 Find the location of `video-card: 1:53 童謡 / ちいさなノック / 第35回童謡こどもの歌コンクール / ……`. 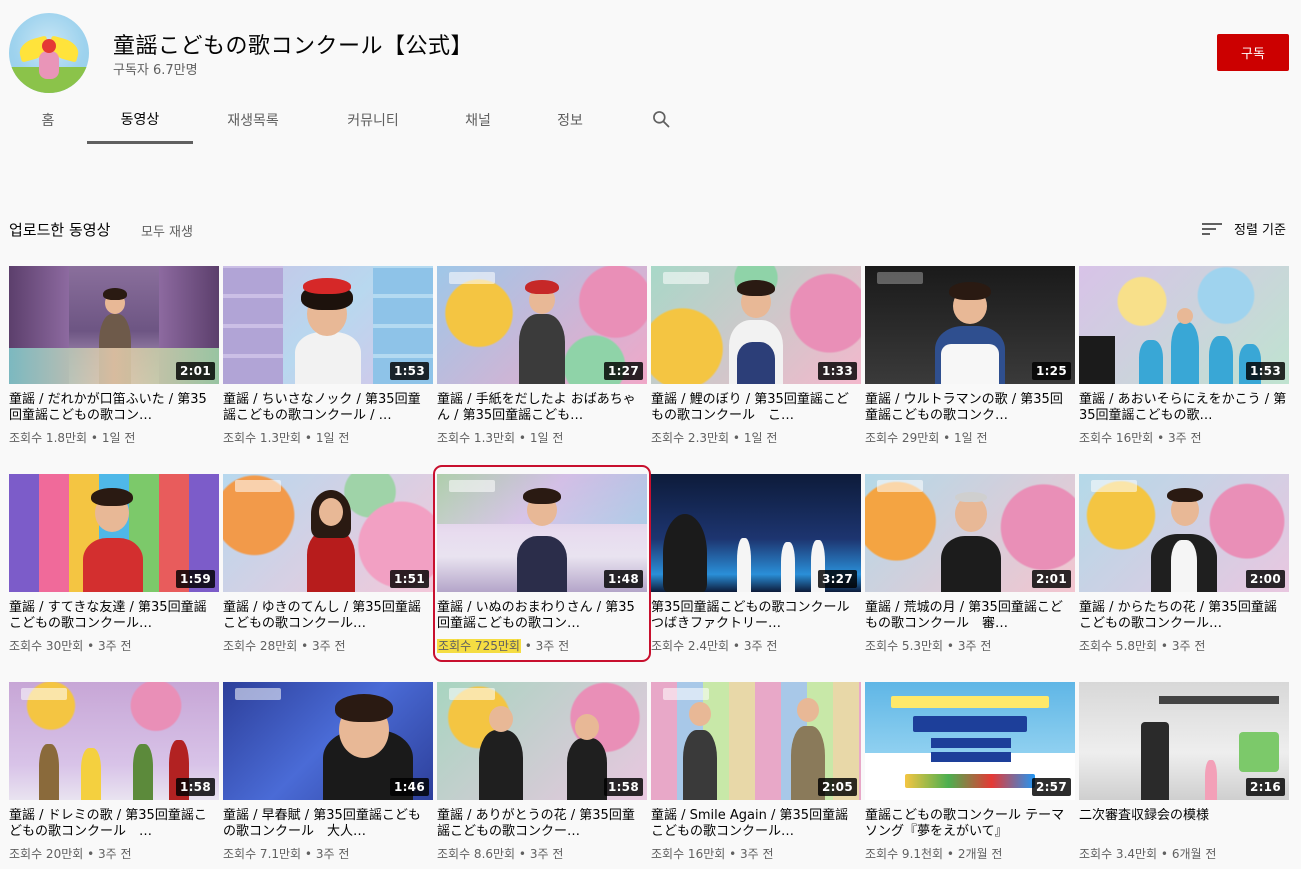

video-card: 1:53 童謡 / ちいさなノック / 第35回童謡こどもの歌コンクール / …… is located at coordinates (328, 356).